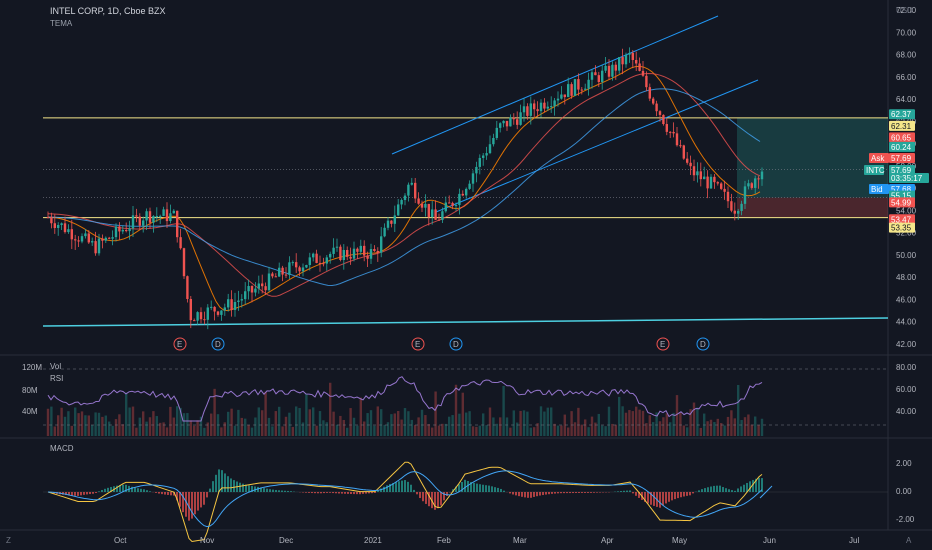 This screenshot has width=932, height=550. I want to click on auto-scale-button: A, so click(908, 540).